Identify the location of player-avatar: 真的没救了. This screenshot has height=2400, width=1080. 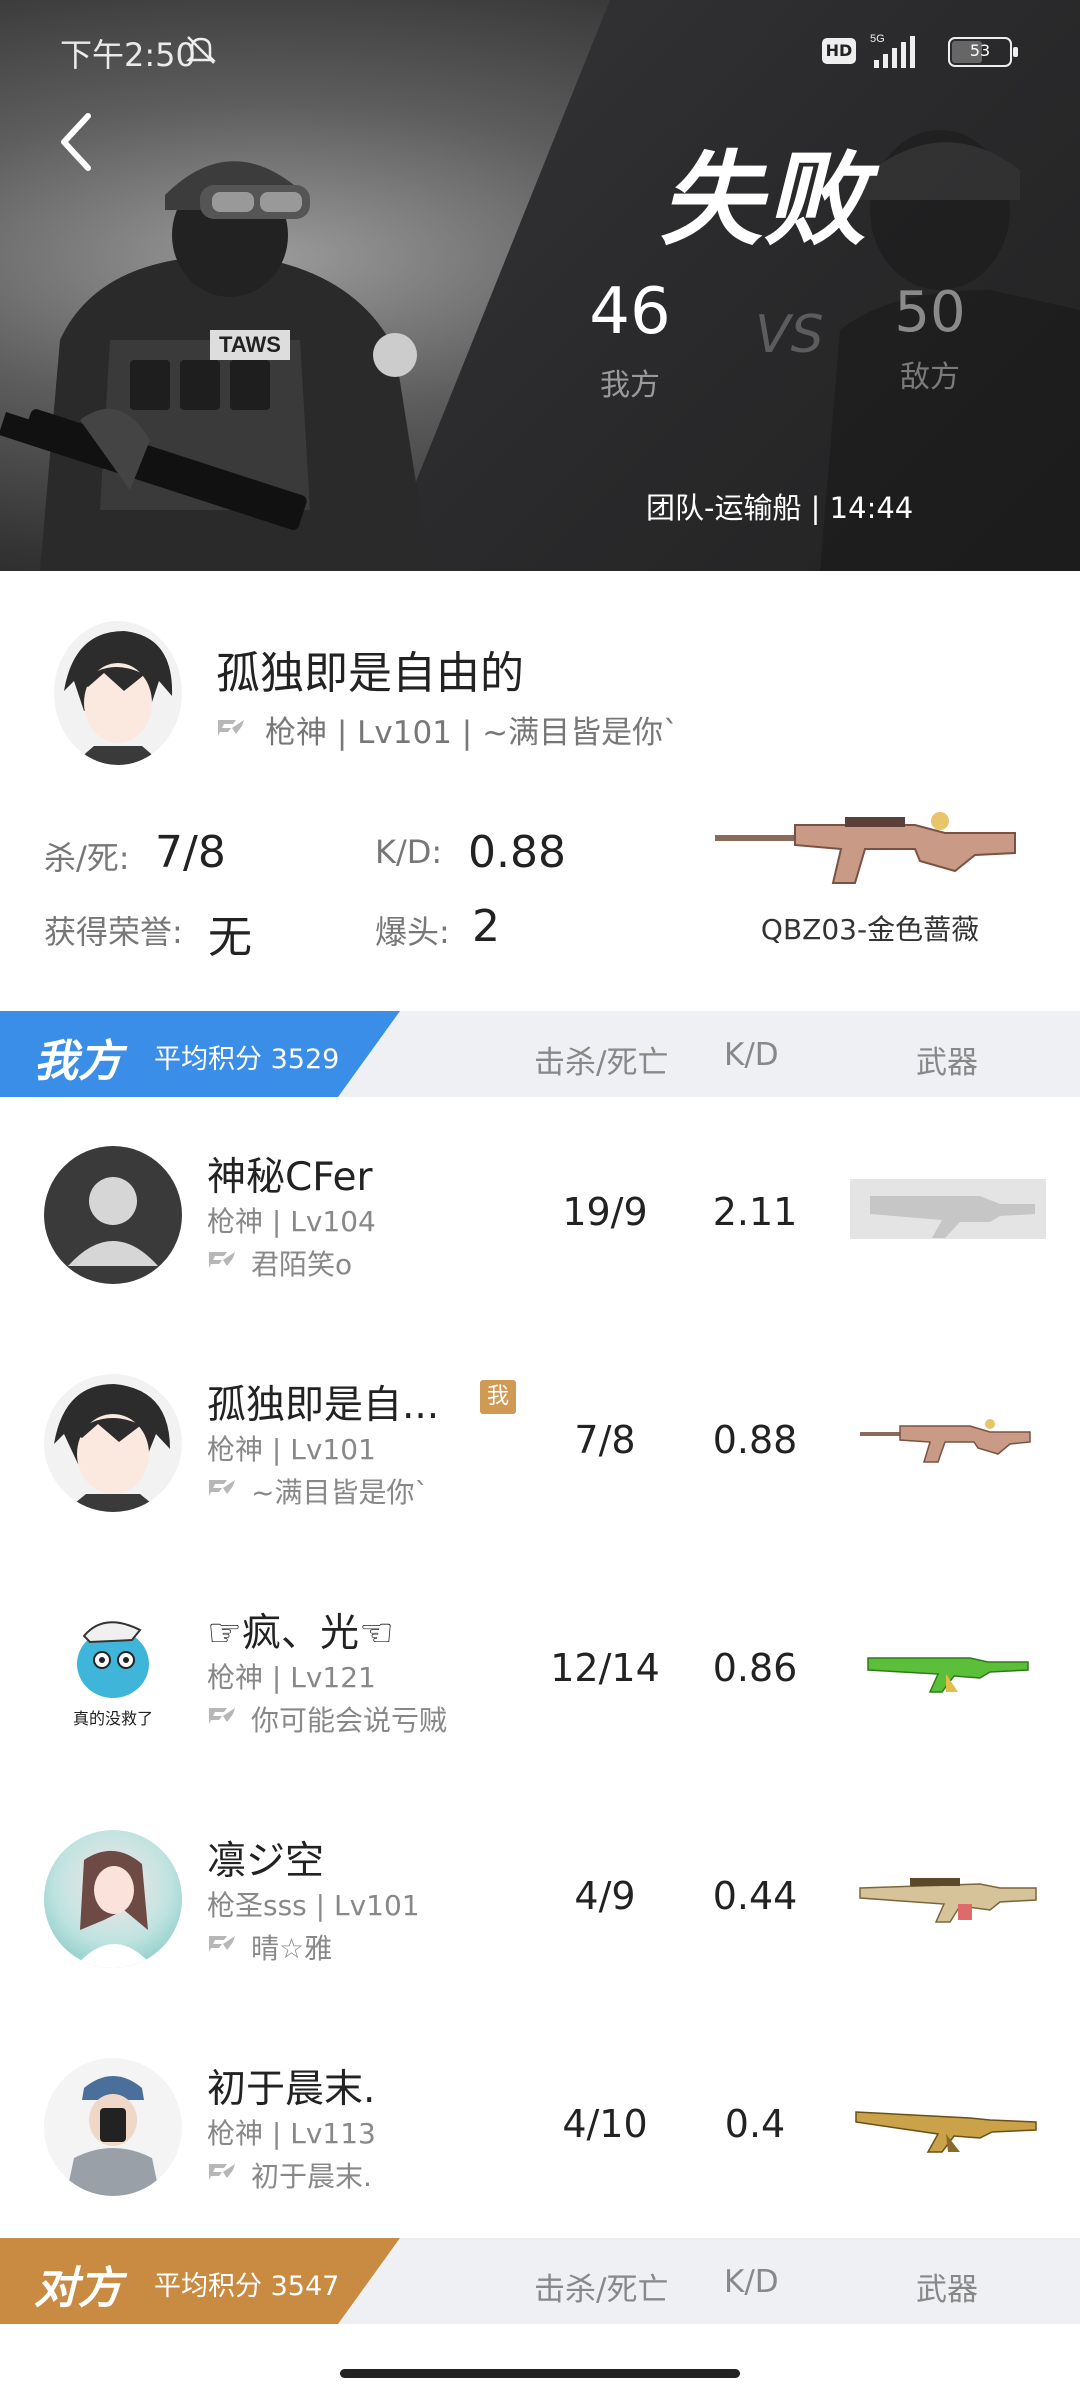
(113, 1671).